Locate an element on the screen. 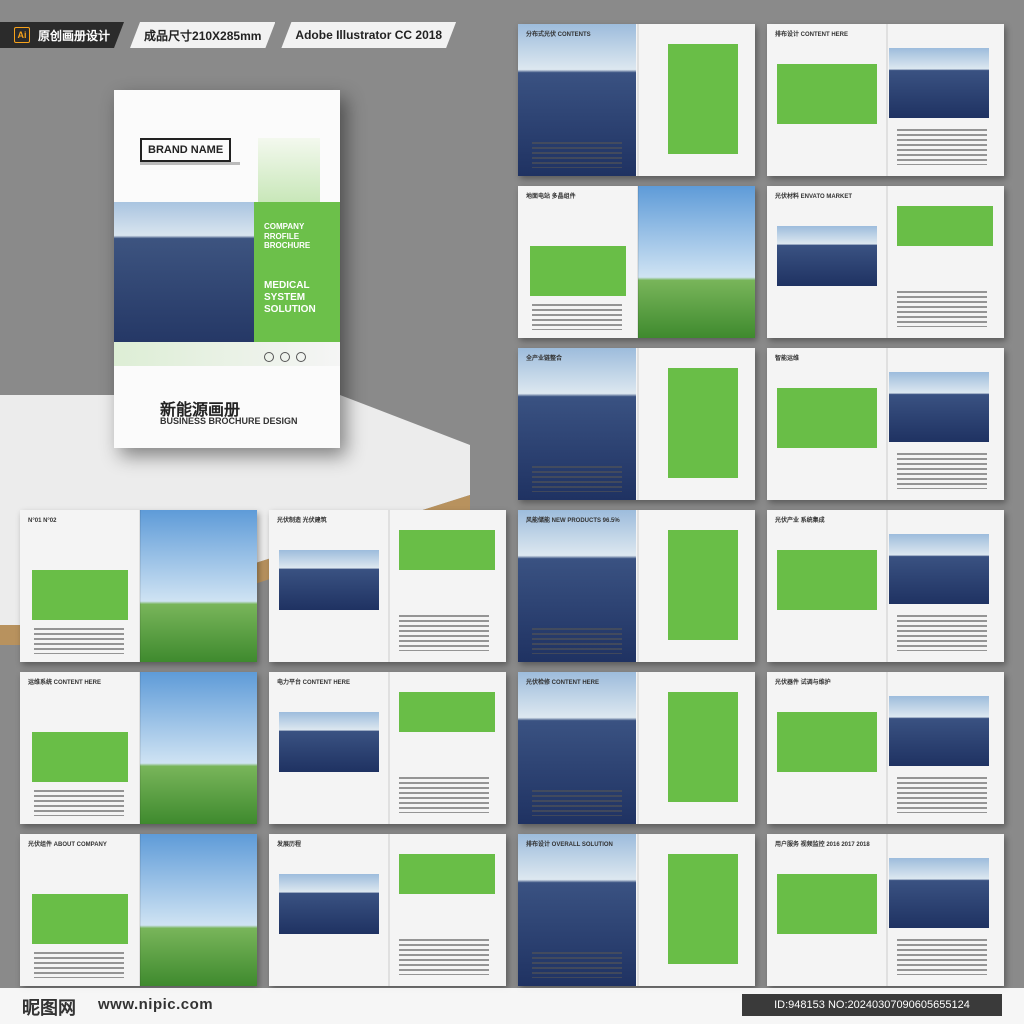 The height and width of the screenshot is (1024, 1024). brochure-spread: 光伏组件 ABOUT COMPANY is located at coordinates (138, 910).